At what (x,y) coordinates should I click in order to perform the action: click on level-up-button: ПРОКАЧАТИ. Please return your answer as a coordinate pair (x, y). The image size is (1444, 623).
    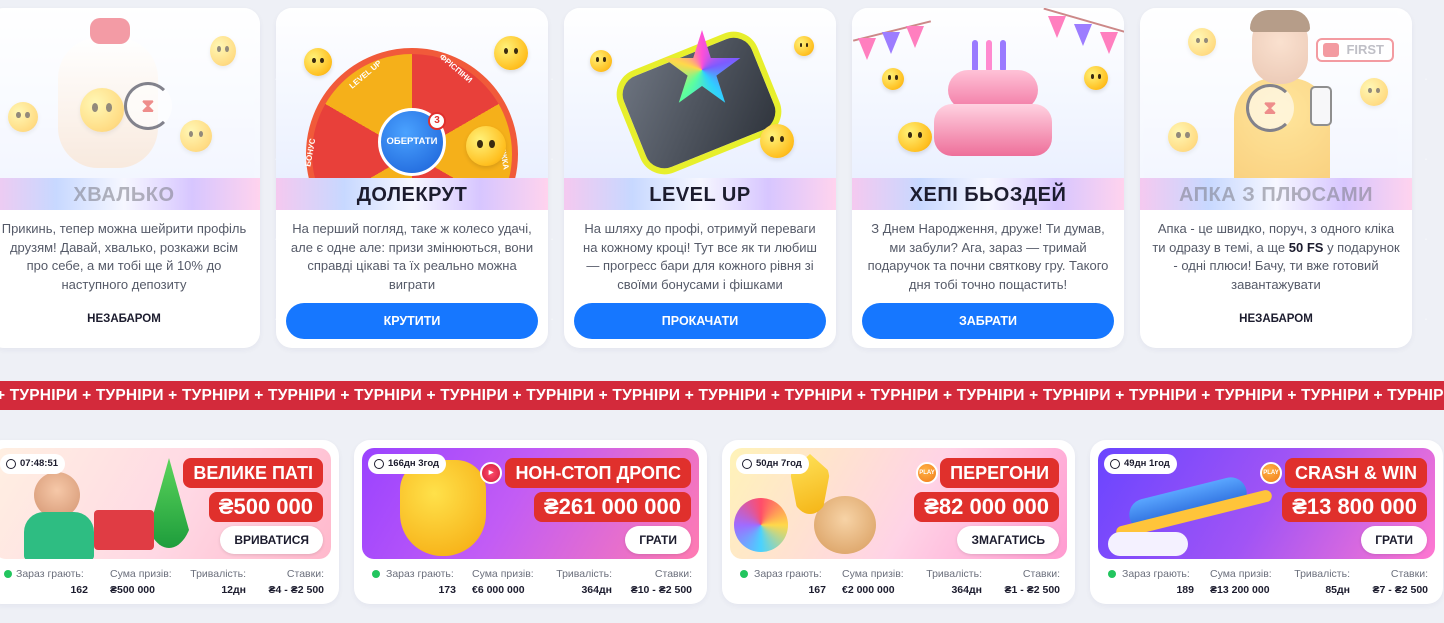
    Looking at the image, I should click on (700, 321).